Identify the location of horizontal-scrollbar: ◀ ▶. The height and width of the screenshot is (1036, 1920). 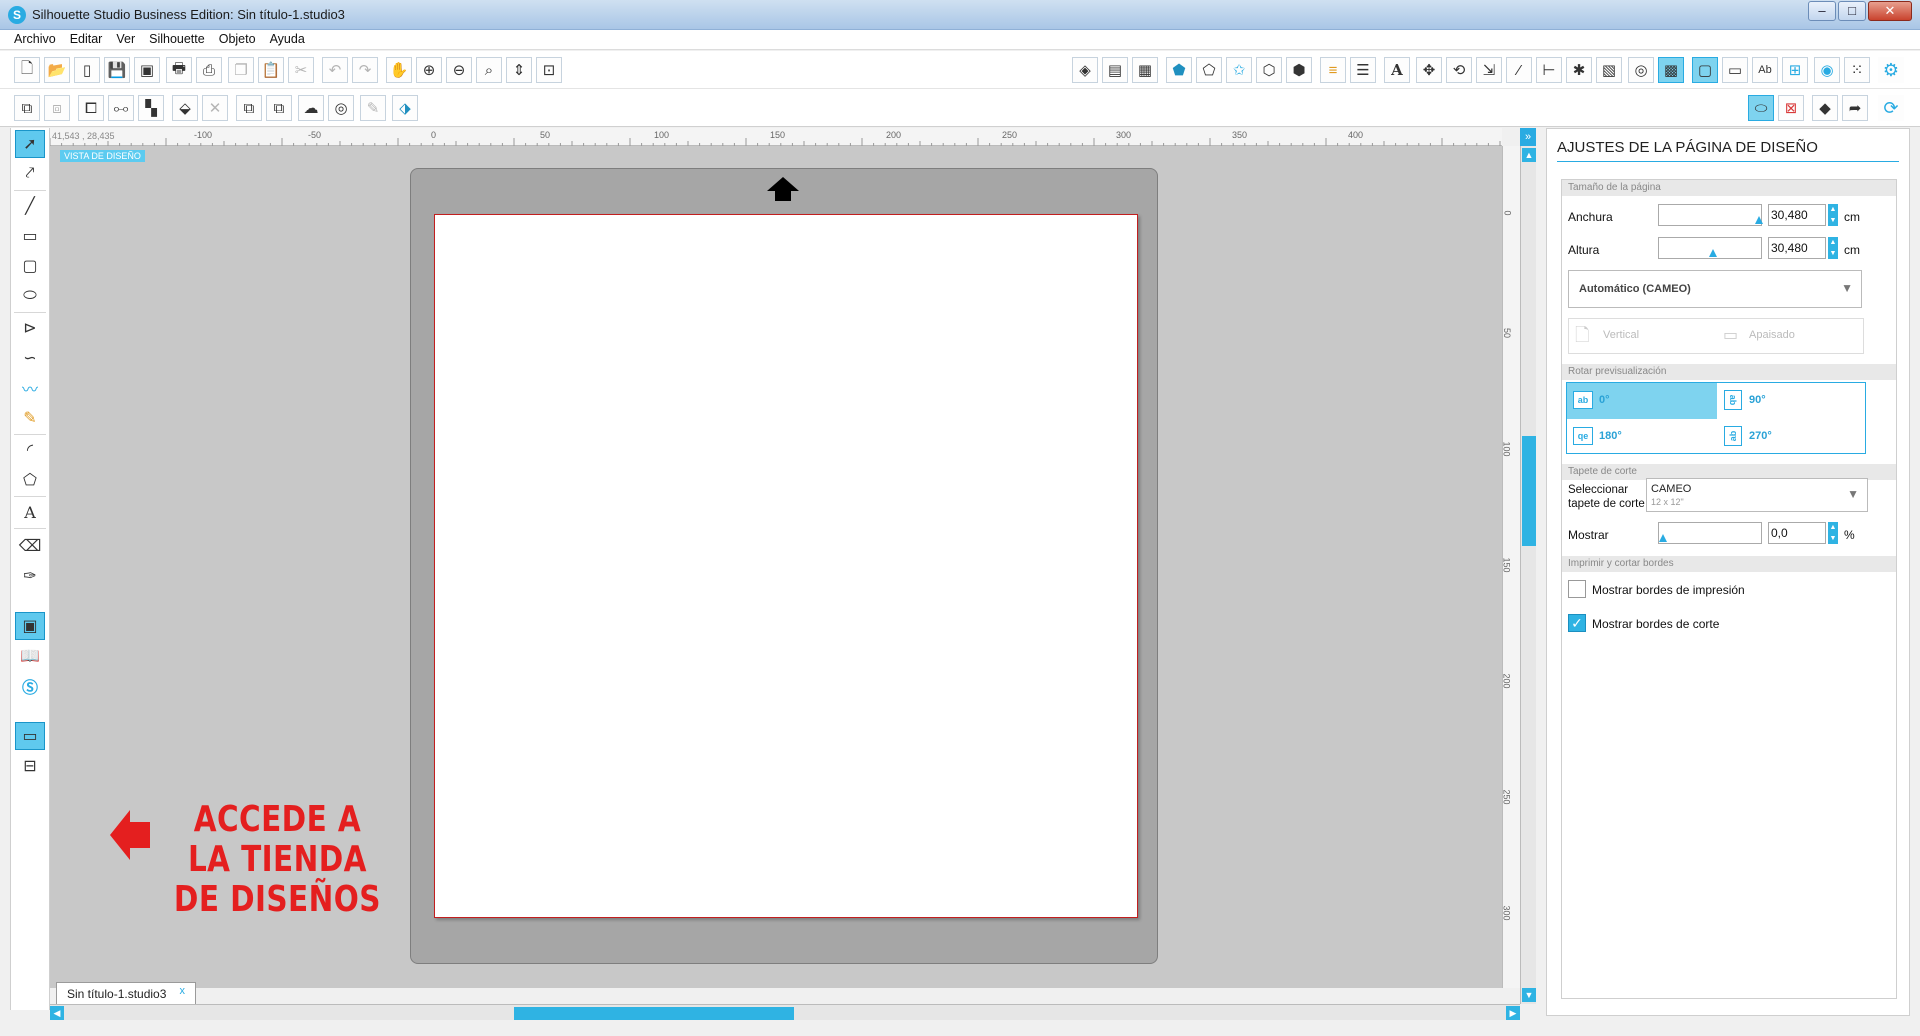
(785, 1012).